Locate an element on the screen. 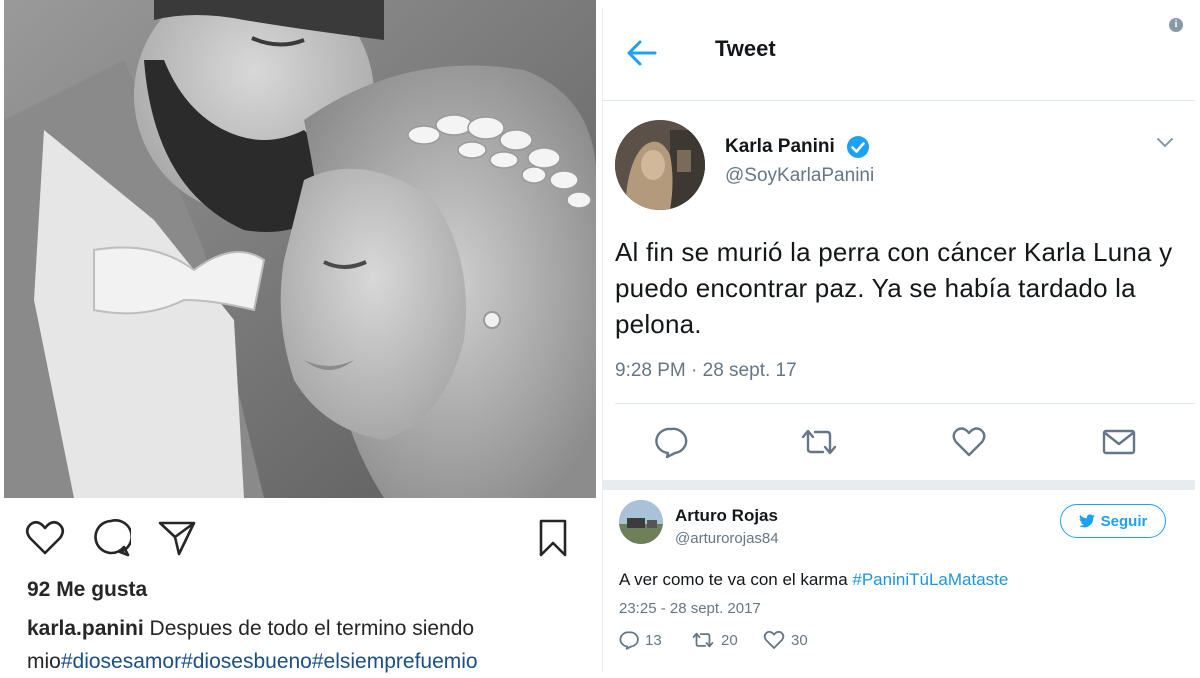 This screenshot has width=1200, height=678. hashtag-link: #diosesbueno is located at coordinates (246, 661).